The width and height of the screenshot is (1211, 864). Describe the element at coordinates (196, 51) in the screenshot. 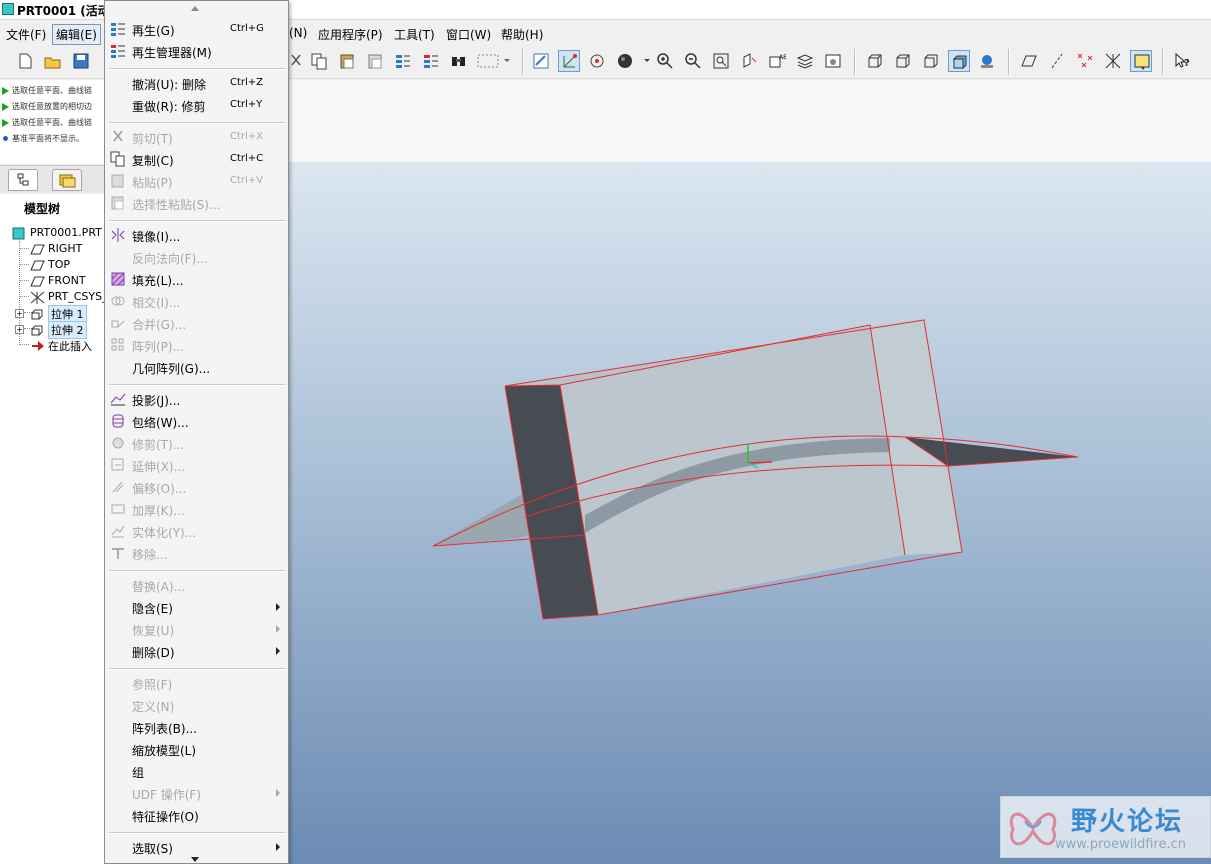

I see `menu-item: 再生管理器(M)` at that location.